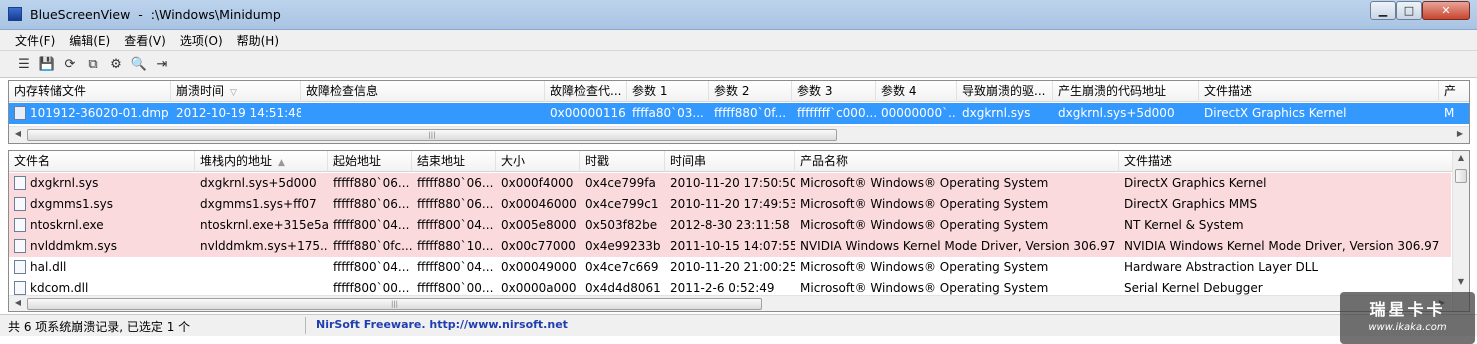  Describe the element at coordinates (454, 161) in the screenshot. I see `column-header-to-address: 结束地址` at that location.